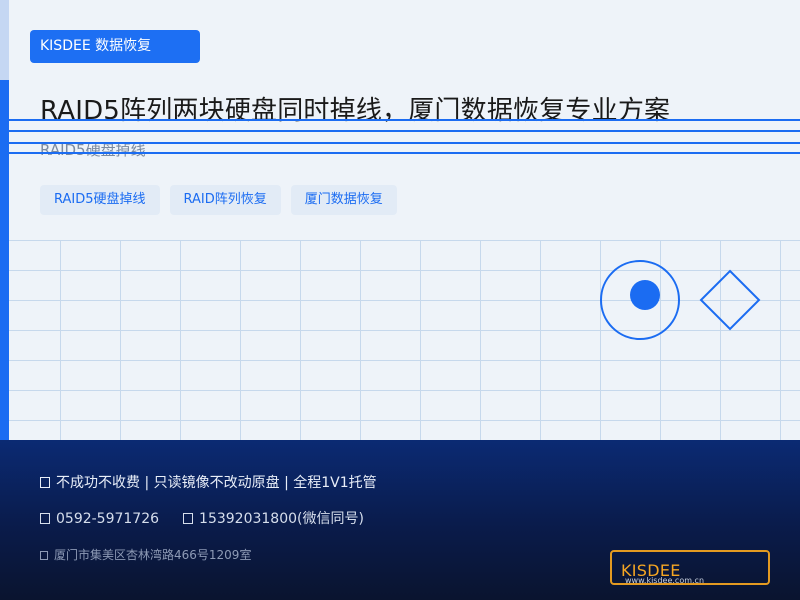 Image resolution: width=800 pixels, height=600 pixels. I want to click on logo-url: www.kisdee.com.cn, so click(665, 580).